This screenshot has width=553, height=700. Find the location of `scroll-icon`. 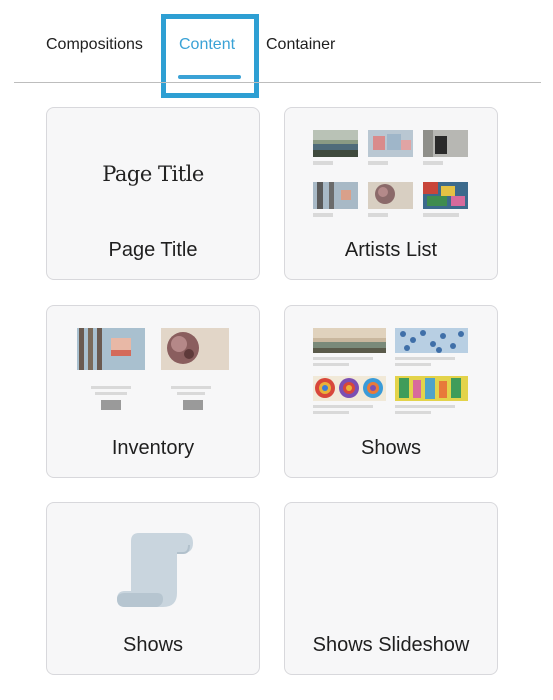

scroll-icon is located at coordinates (155, 570).